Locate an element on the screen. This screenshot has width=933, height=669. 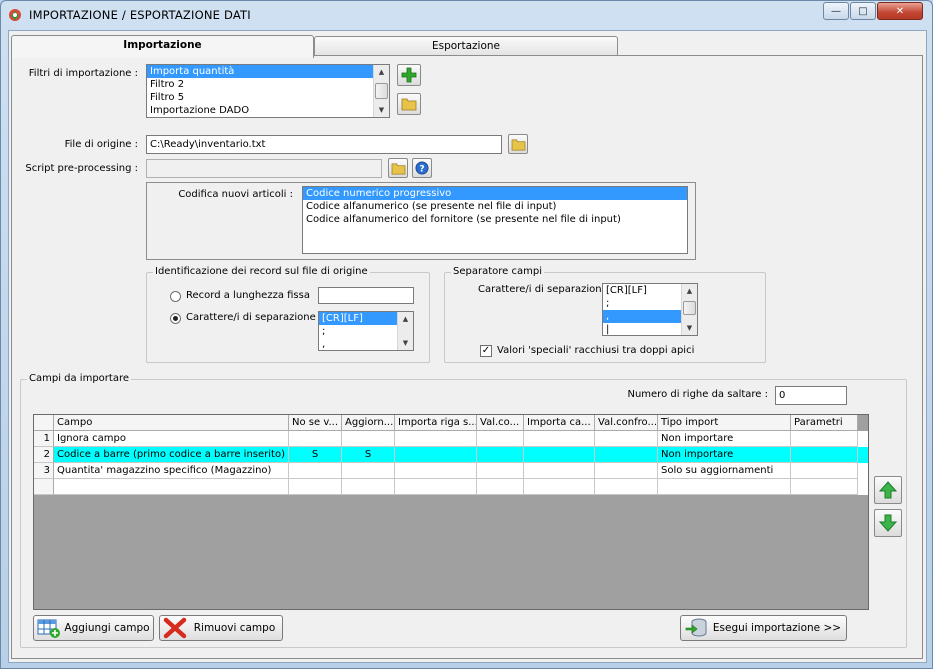
list-item: , is located at coordinates (642, 316).